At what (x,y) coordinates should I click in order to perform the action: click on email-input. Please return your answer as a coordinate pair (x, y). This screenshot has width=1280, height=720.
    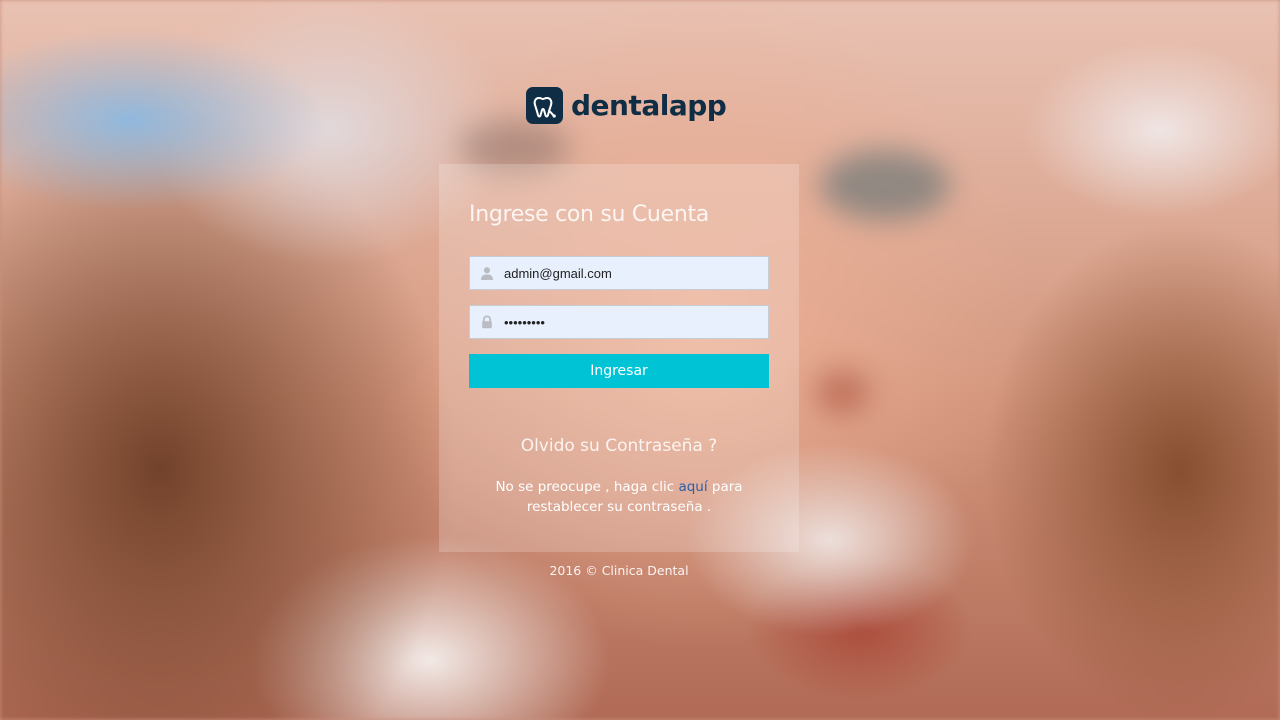
    Looking at the image, I should click on (629, 273).